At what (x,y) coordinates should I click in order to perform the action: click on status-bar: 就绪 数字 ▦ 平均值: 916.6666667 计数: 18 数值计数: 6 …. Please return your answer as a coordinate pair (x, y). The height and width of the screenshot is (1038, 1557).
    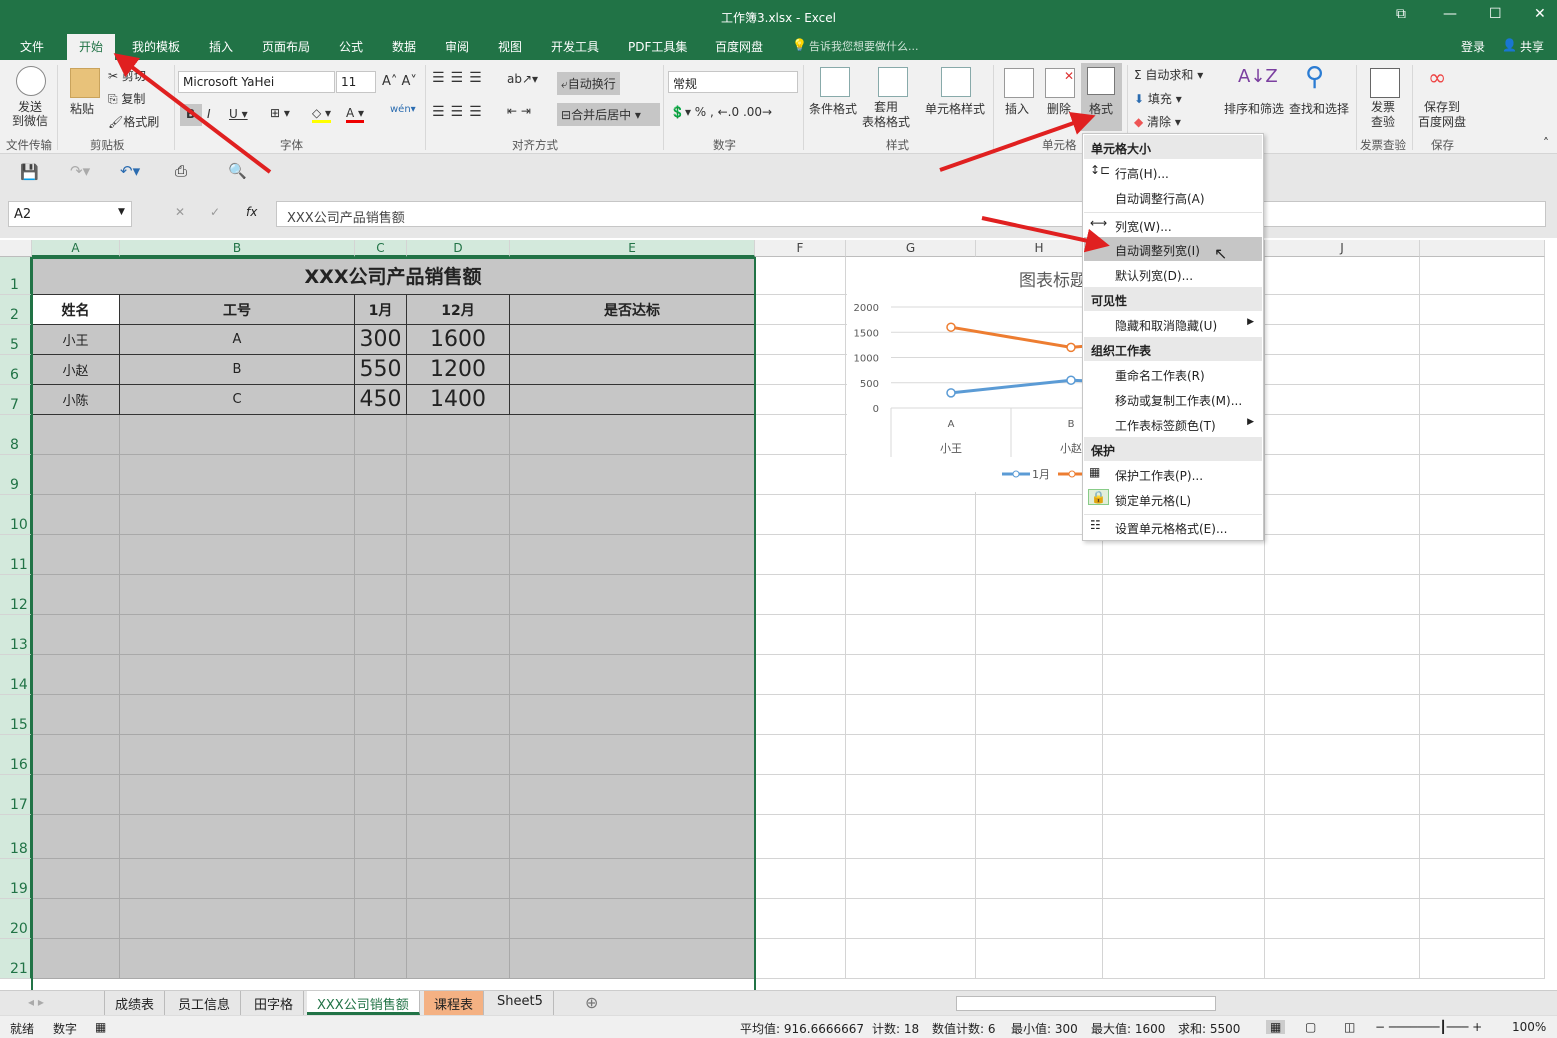
    Looking at the image, I should click on (778, 1026).